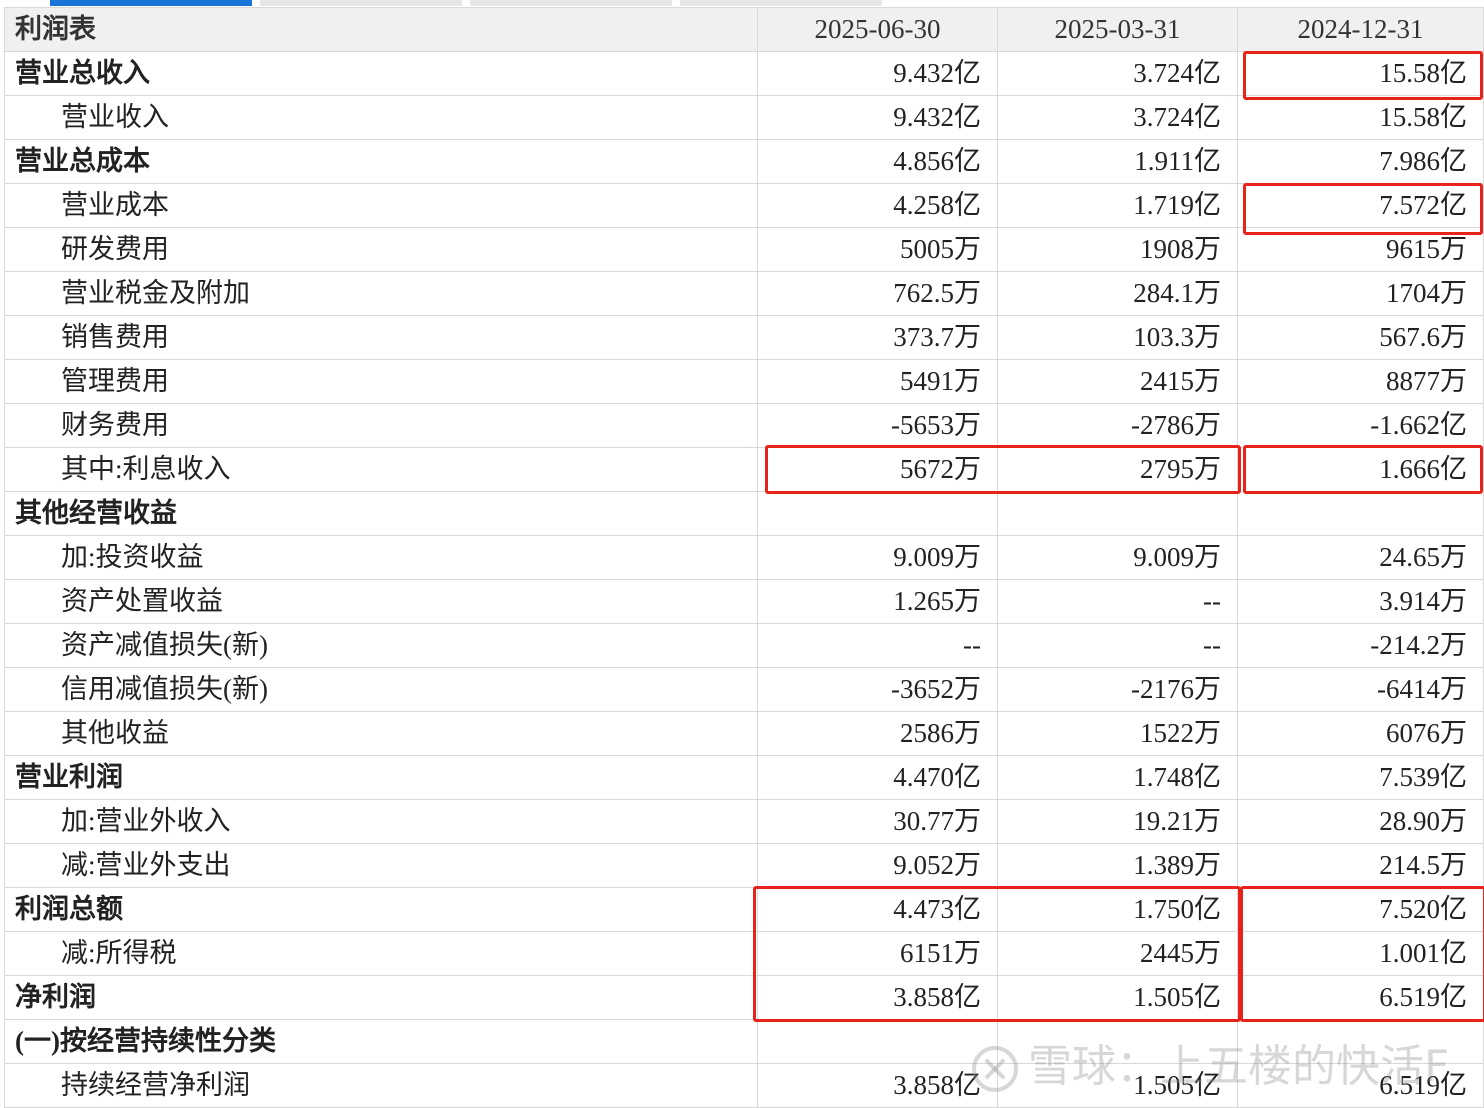 This screenshot has height=1108, width=1484. I want to click on row-label: 加:营业外收入, so click(381, 821).